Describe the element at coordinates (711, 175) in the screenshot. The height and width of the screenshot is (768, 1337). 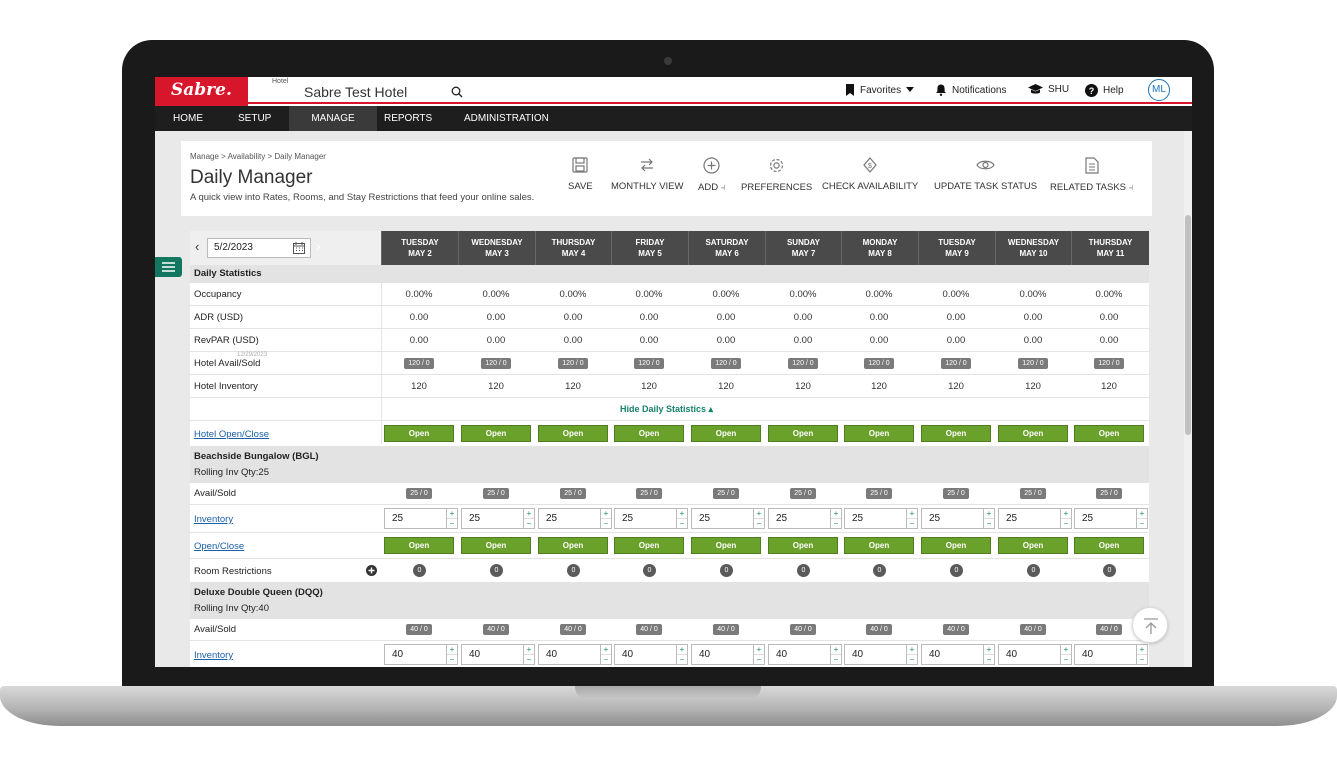
I see `add-button: ADD ⫞` at that location.